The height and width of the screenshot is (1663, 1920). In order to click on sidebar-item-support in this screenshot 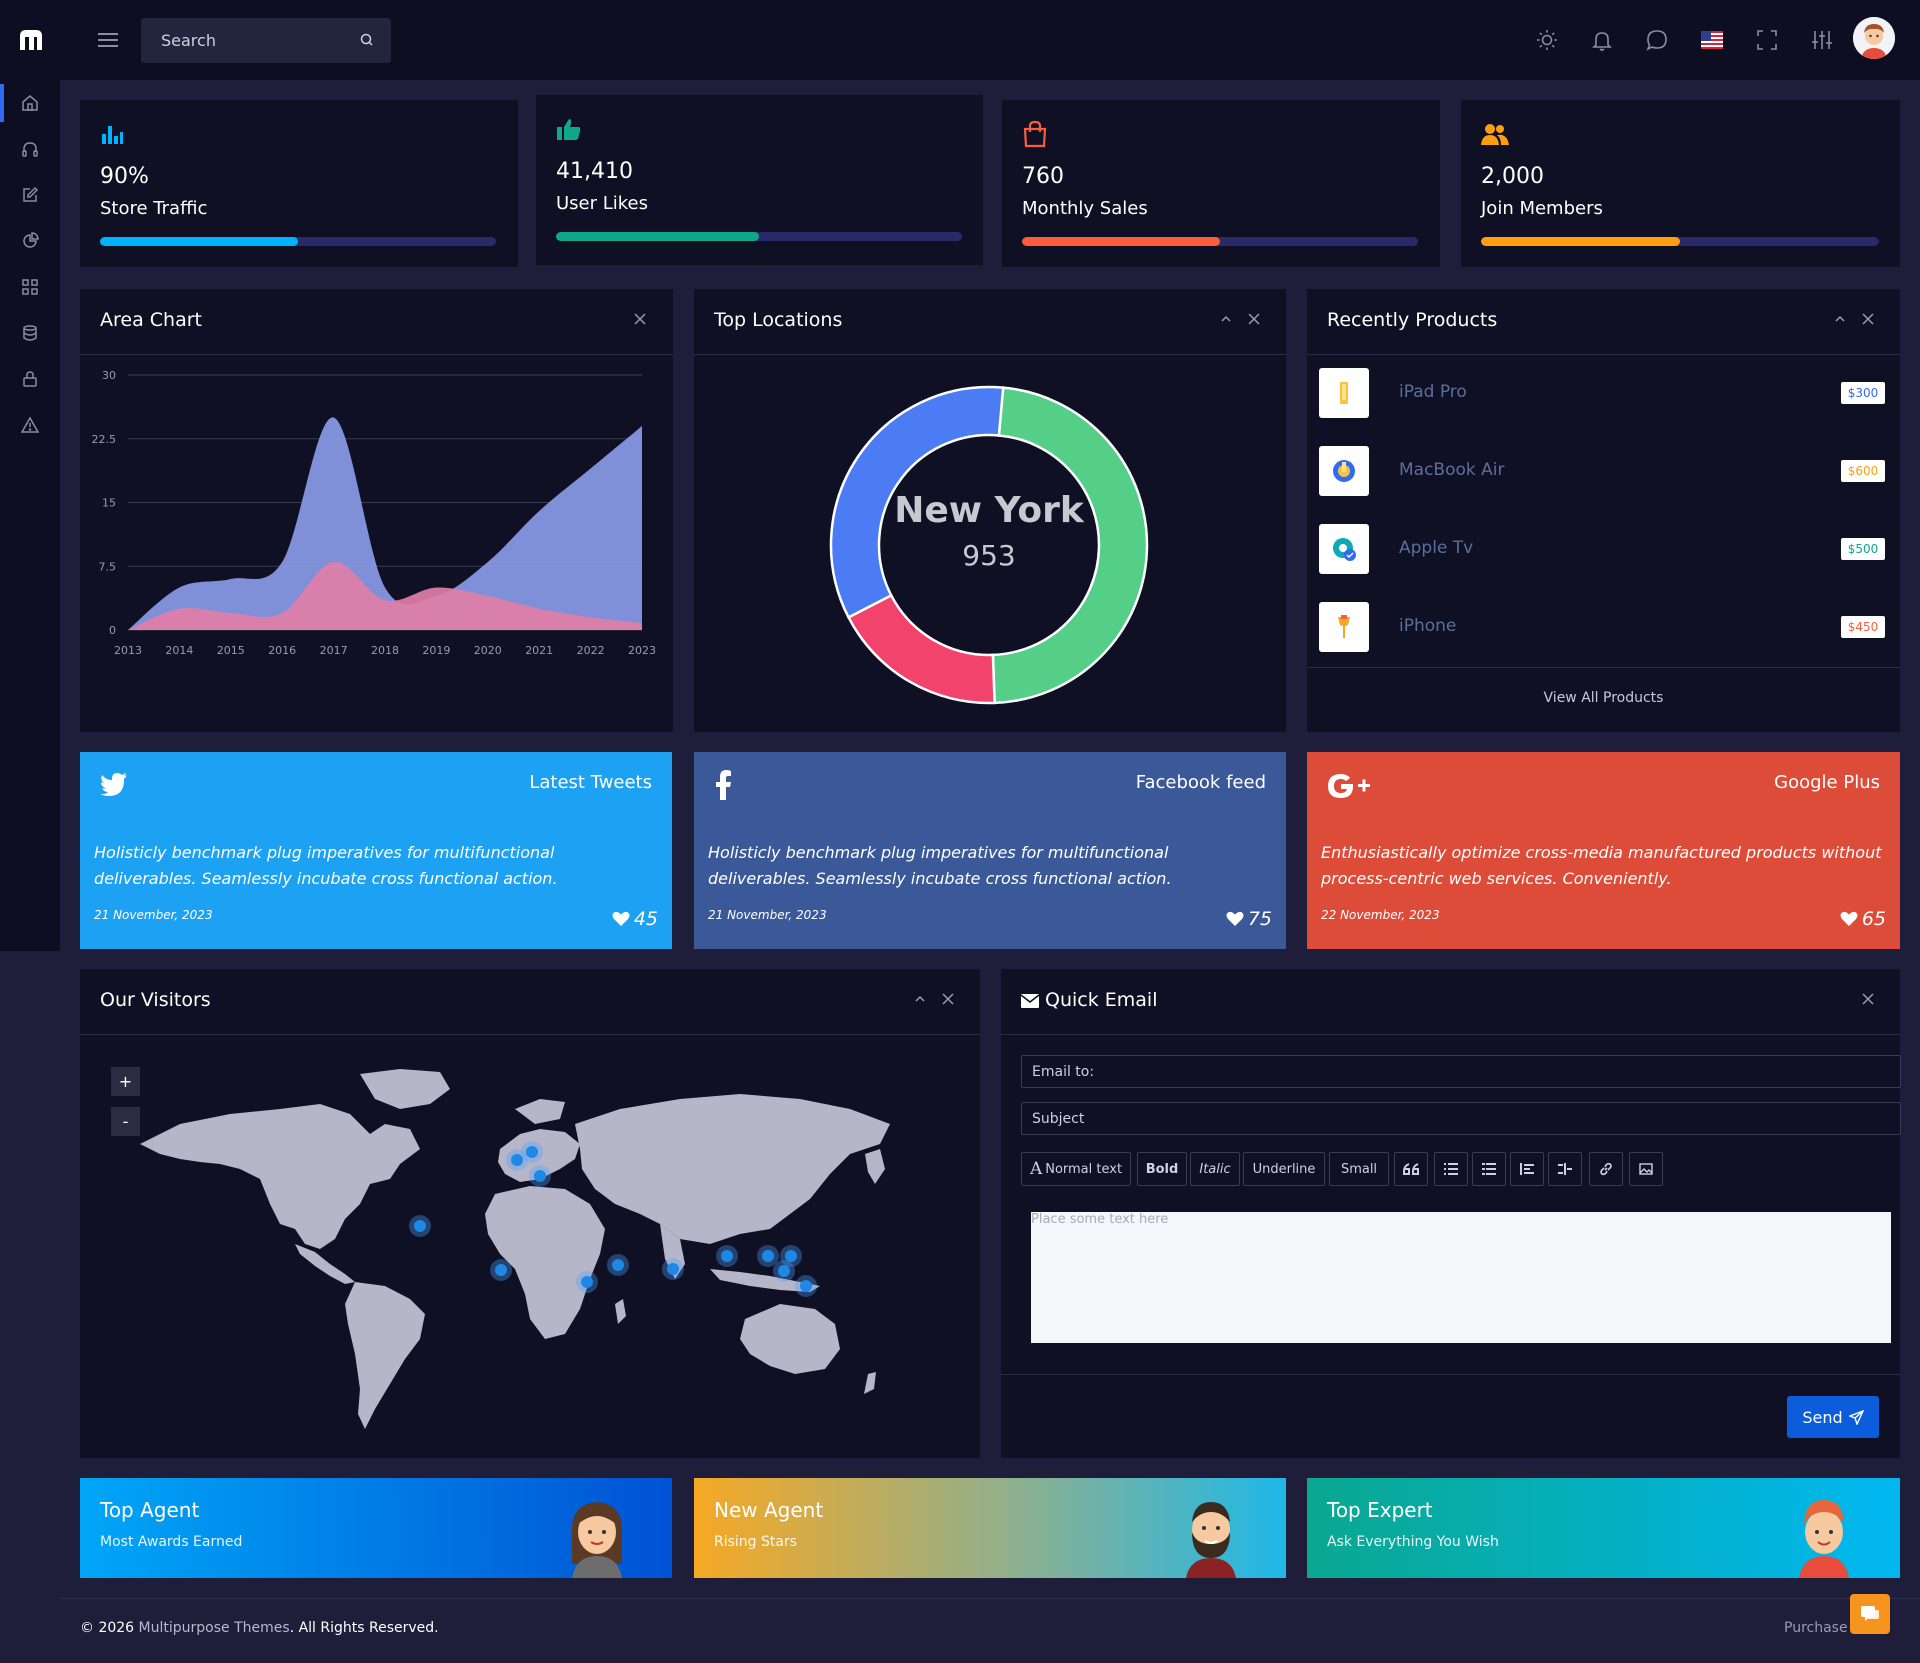, I will do `click(30, 149)`.